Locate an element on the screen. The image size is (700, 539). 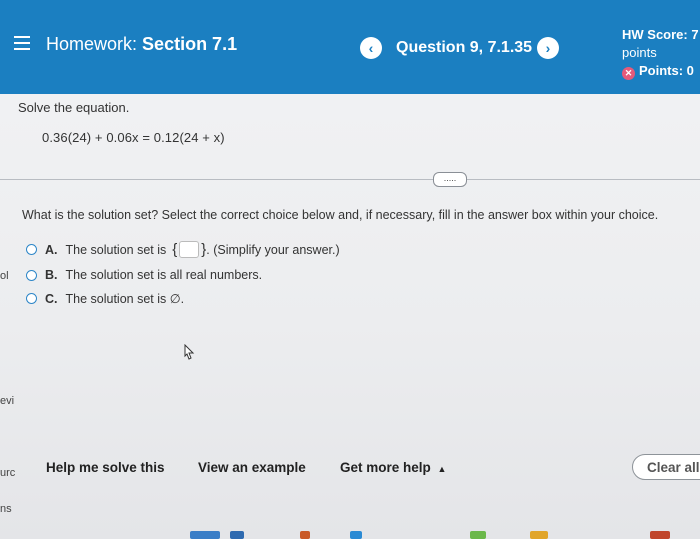
hamburger-menu-icon is located at coordinates (22, 43).